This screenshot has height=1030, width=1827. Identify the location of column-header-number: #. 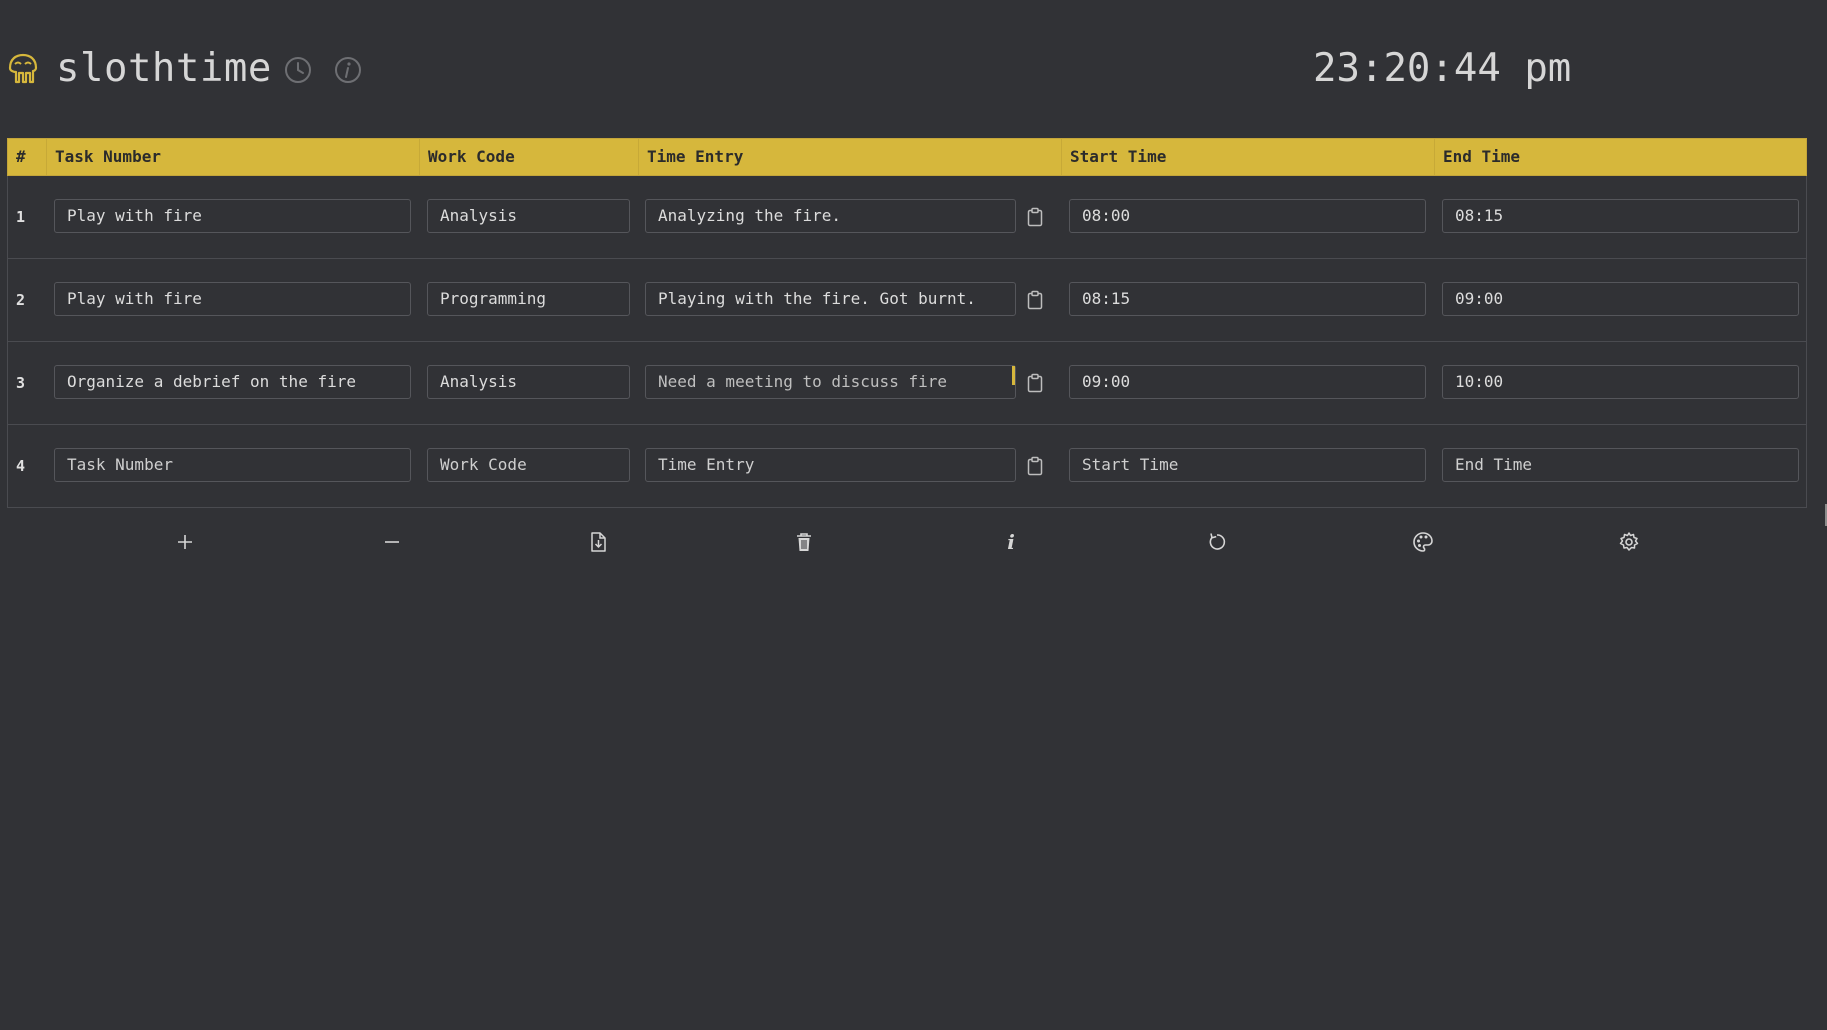
(21, 156).